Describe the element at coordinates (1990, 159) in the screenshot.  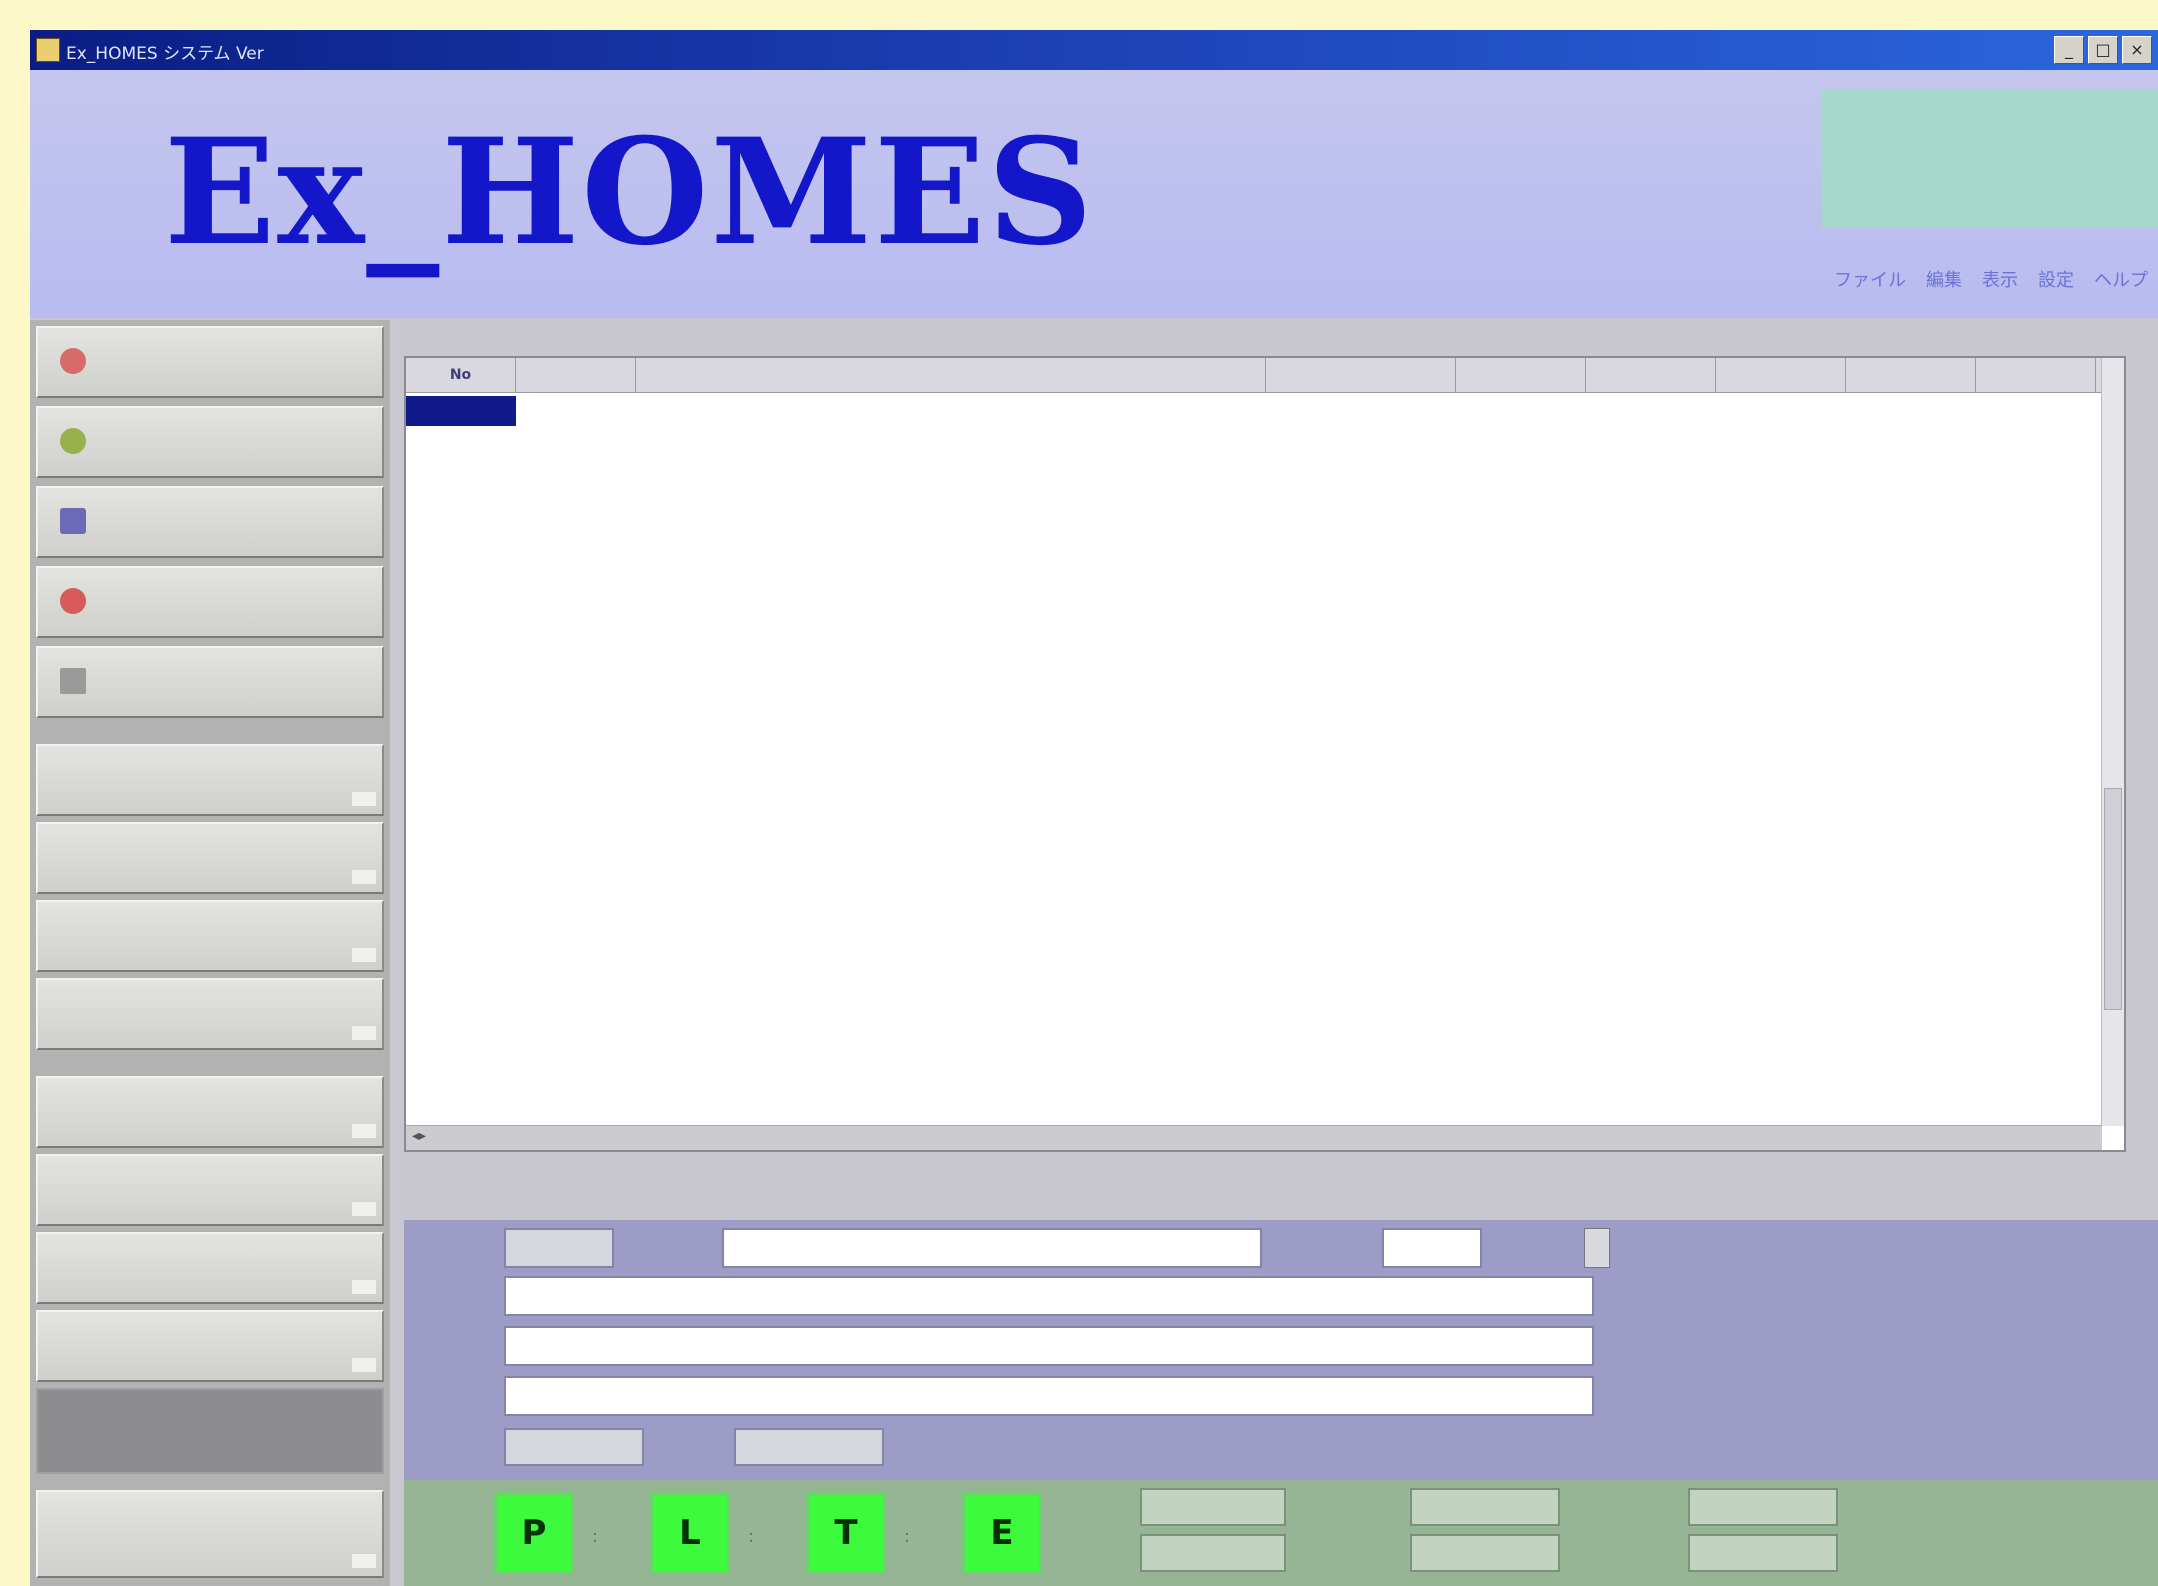
I see `header-info-panel` at that location.